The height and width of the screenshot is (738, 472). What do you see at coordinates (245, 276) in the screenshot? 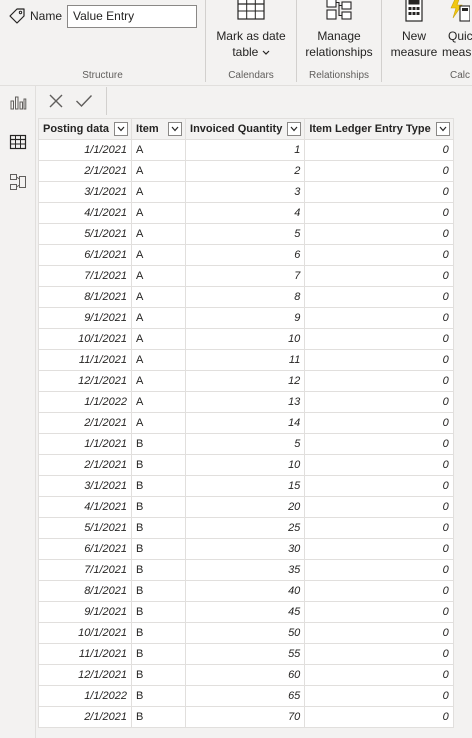
I see `invoiced-quantity-cell: 7` at bounding box center [245, 276].